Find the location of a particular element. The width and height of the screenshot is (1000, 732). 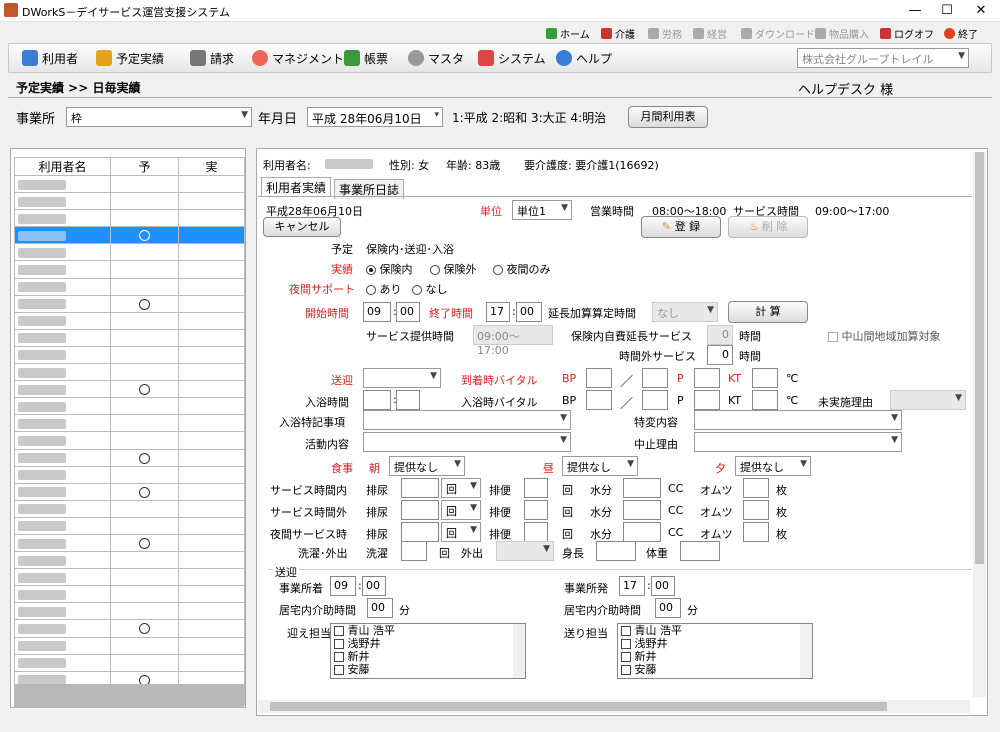

arrival-bp-low is located at coordinates (655, 378).